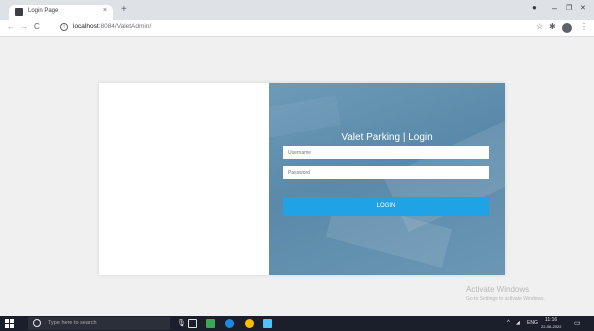 Image resolution: width=594 pixels, height=331 pixels. Describe the element at coordinates (584, 27) in the screenshot. I see `browser-menu-icon: ⋮` at that location.